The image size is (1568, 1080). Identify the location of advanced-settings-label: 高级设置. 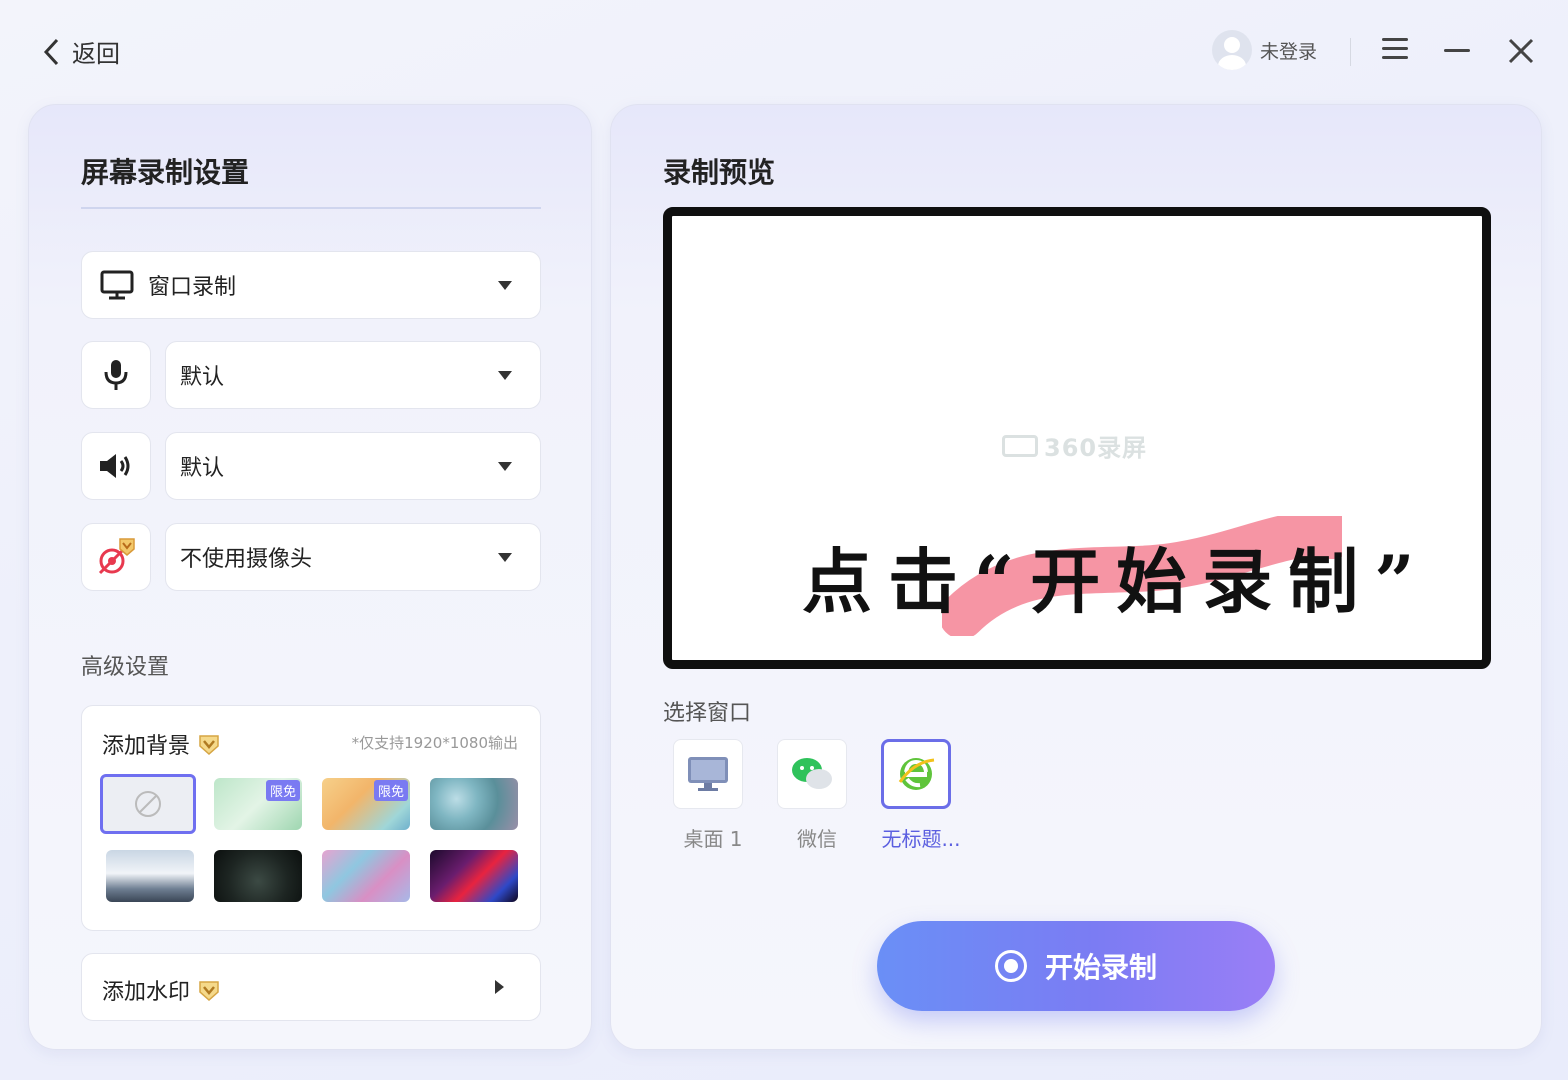
(125, 667).